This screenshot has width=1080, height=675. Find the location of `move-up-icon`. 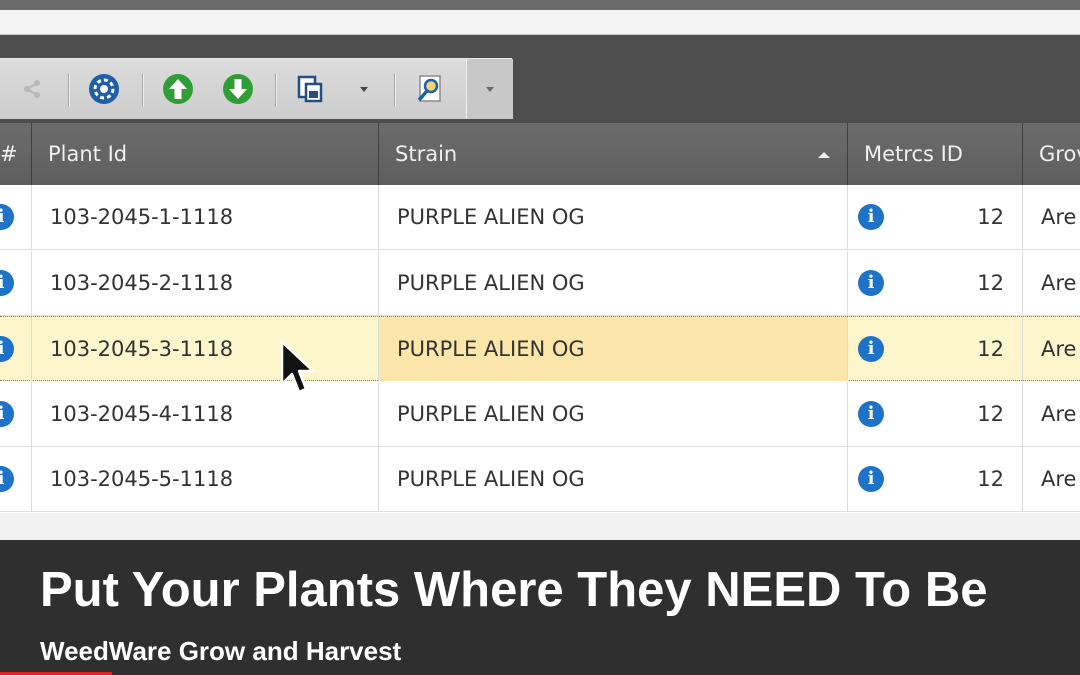

move-up-icon is located at coordinates (178, 89).